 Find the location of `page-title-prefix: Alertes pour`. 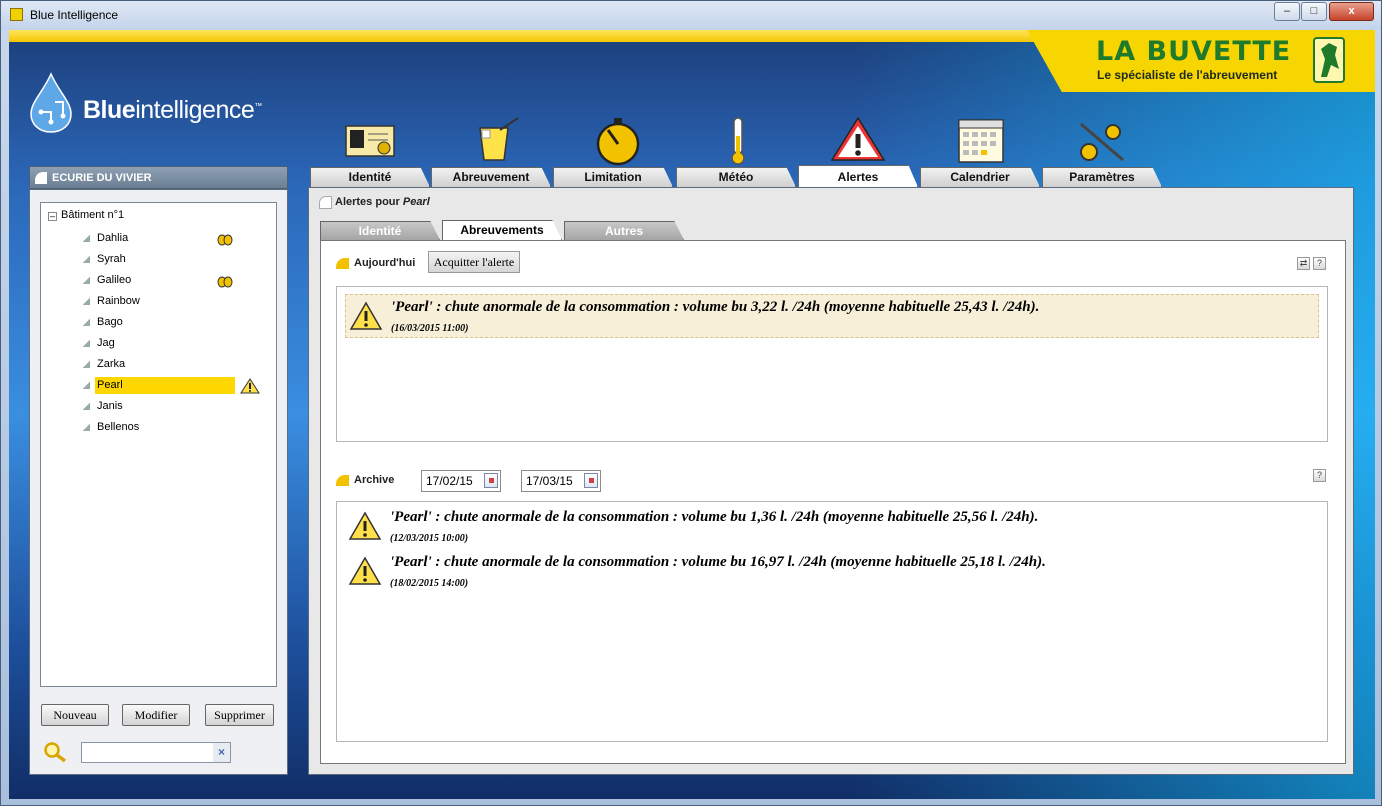

page-title-prefix: Alertes pour is located at coordinates (367, 202).